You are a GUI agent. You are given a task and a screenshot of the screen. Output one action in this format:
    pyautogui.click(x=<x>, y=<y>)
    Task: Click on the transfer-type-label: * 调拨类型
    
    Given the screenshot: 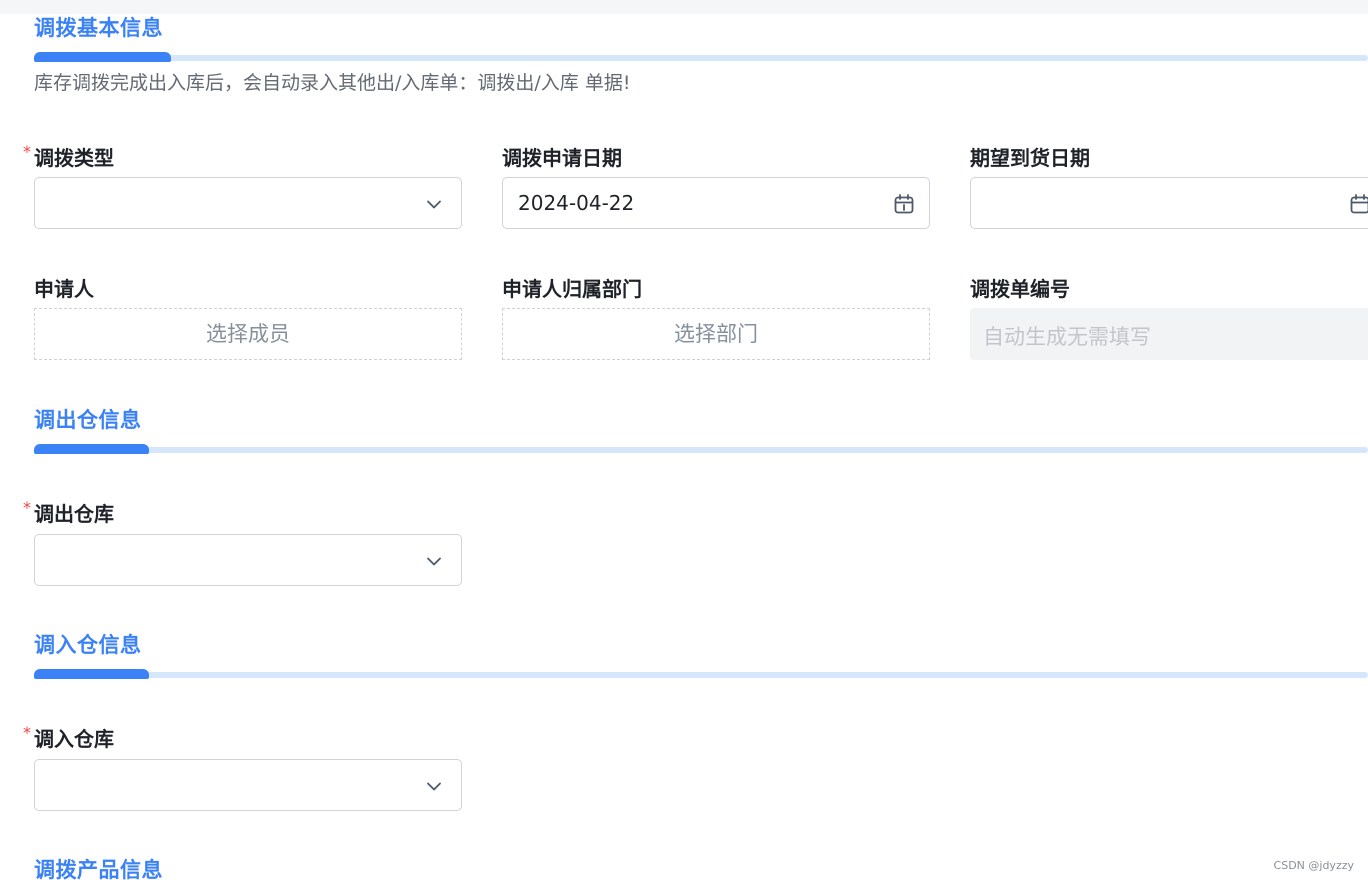 What is the action you would take?
    pyautogui.click(x=74, y=156)
    